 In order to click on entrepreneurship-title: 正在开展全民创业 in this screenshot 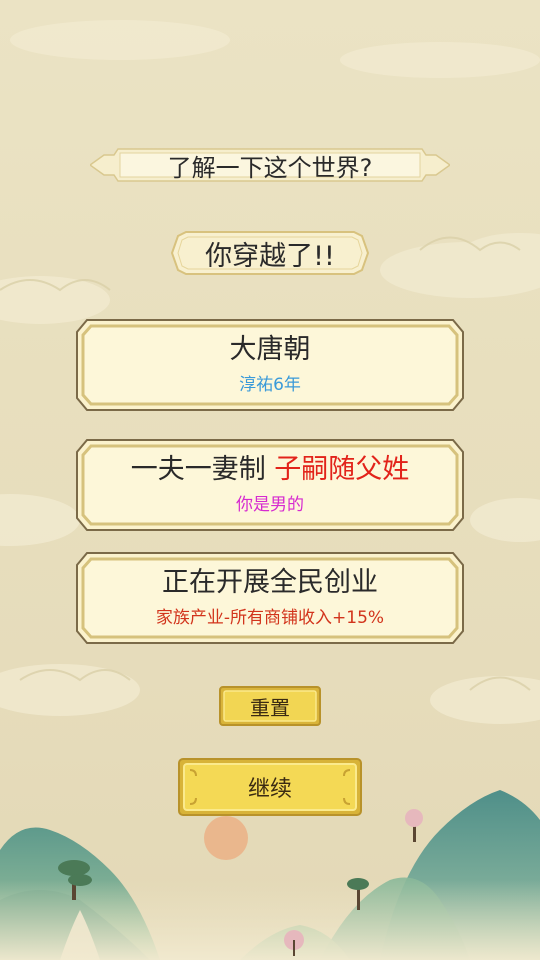, I will do `click(270, 582)`.